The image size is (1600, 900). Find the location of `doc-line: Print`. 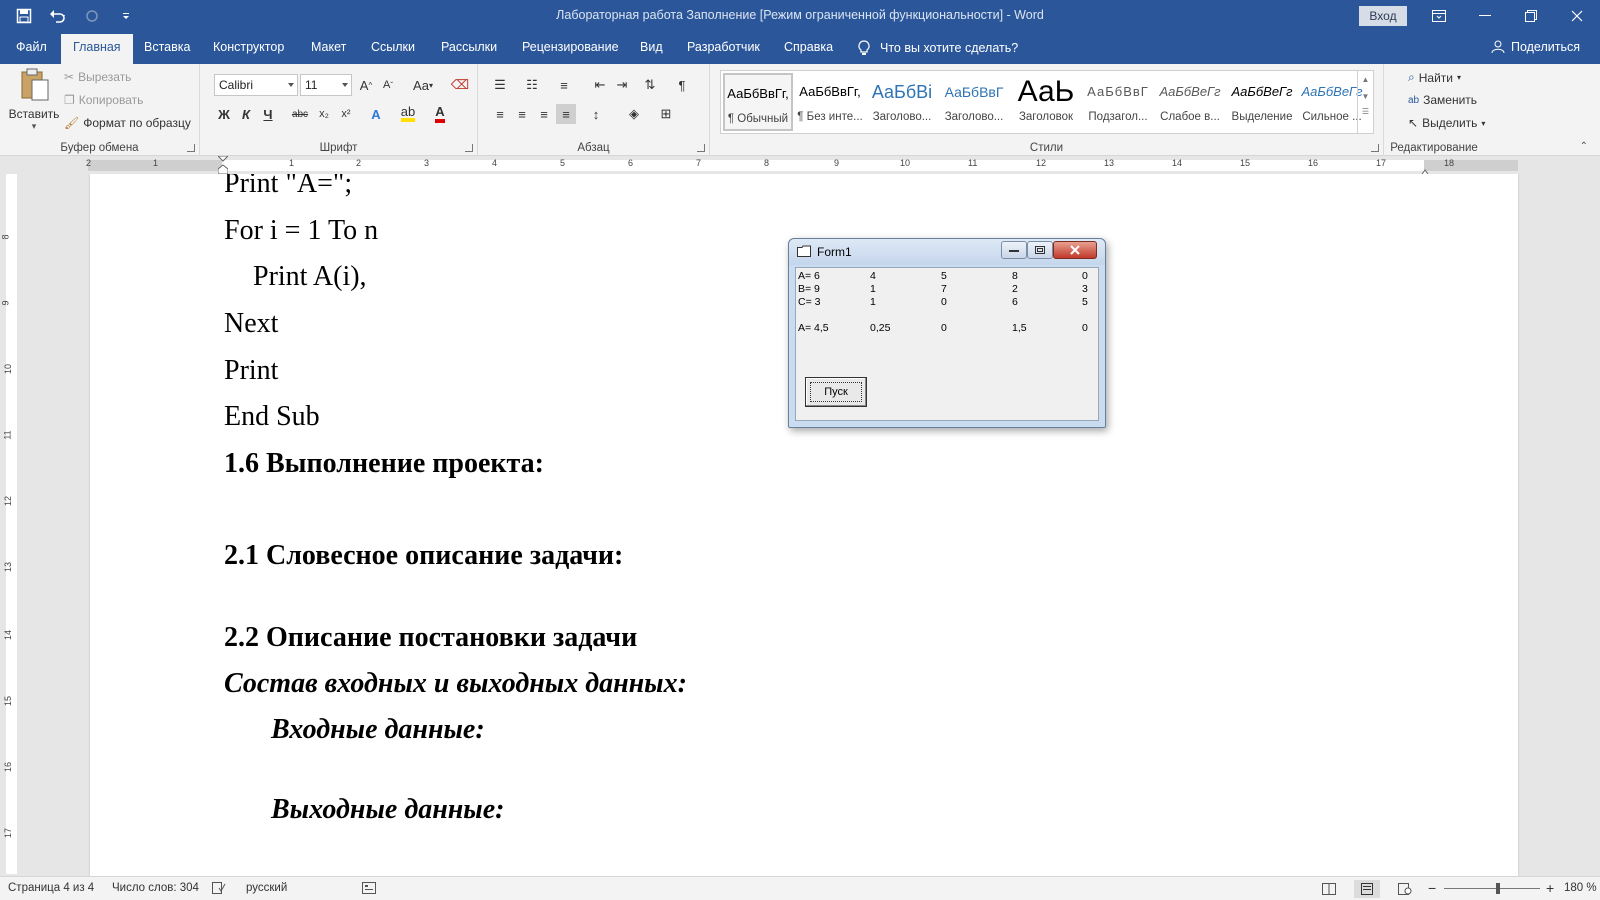

doc-line: Print is located at coordinates (251, 371).